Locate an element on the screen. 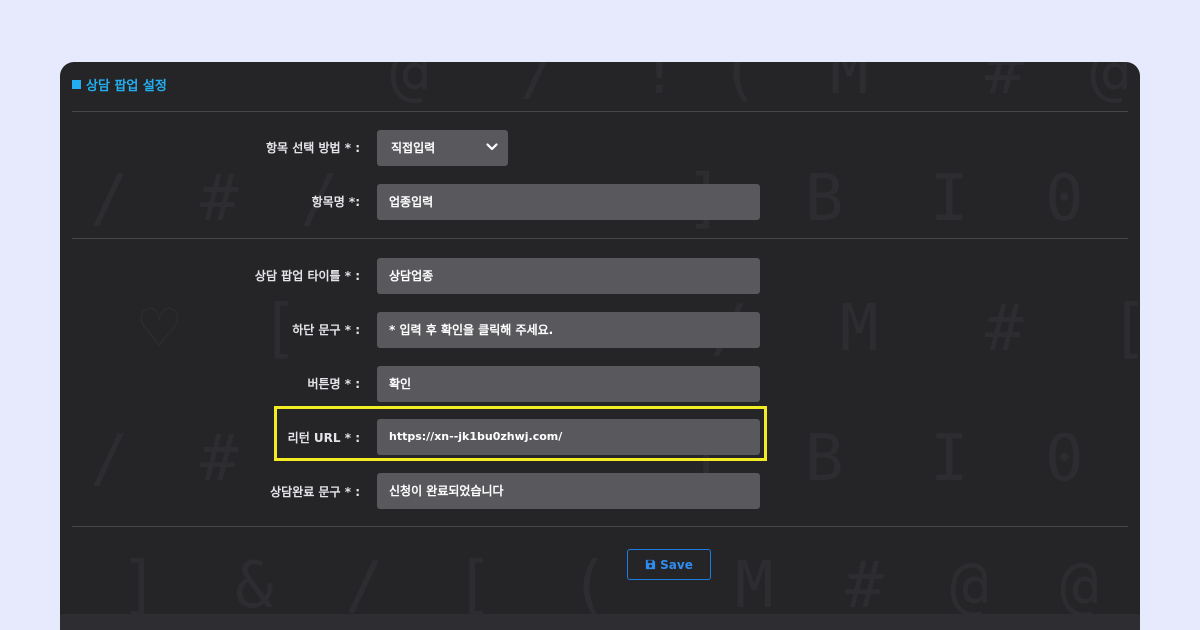  item-name-input: 업종입력 is located at coordinates (568, 202).